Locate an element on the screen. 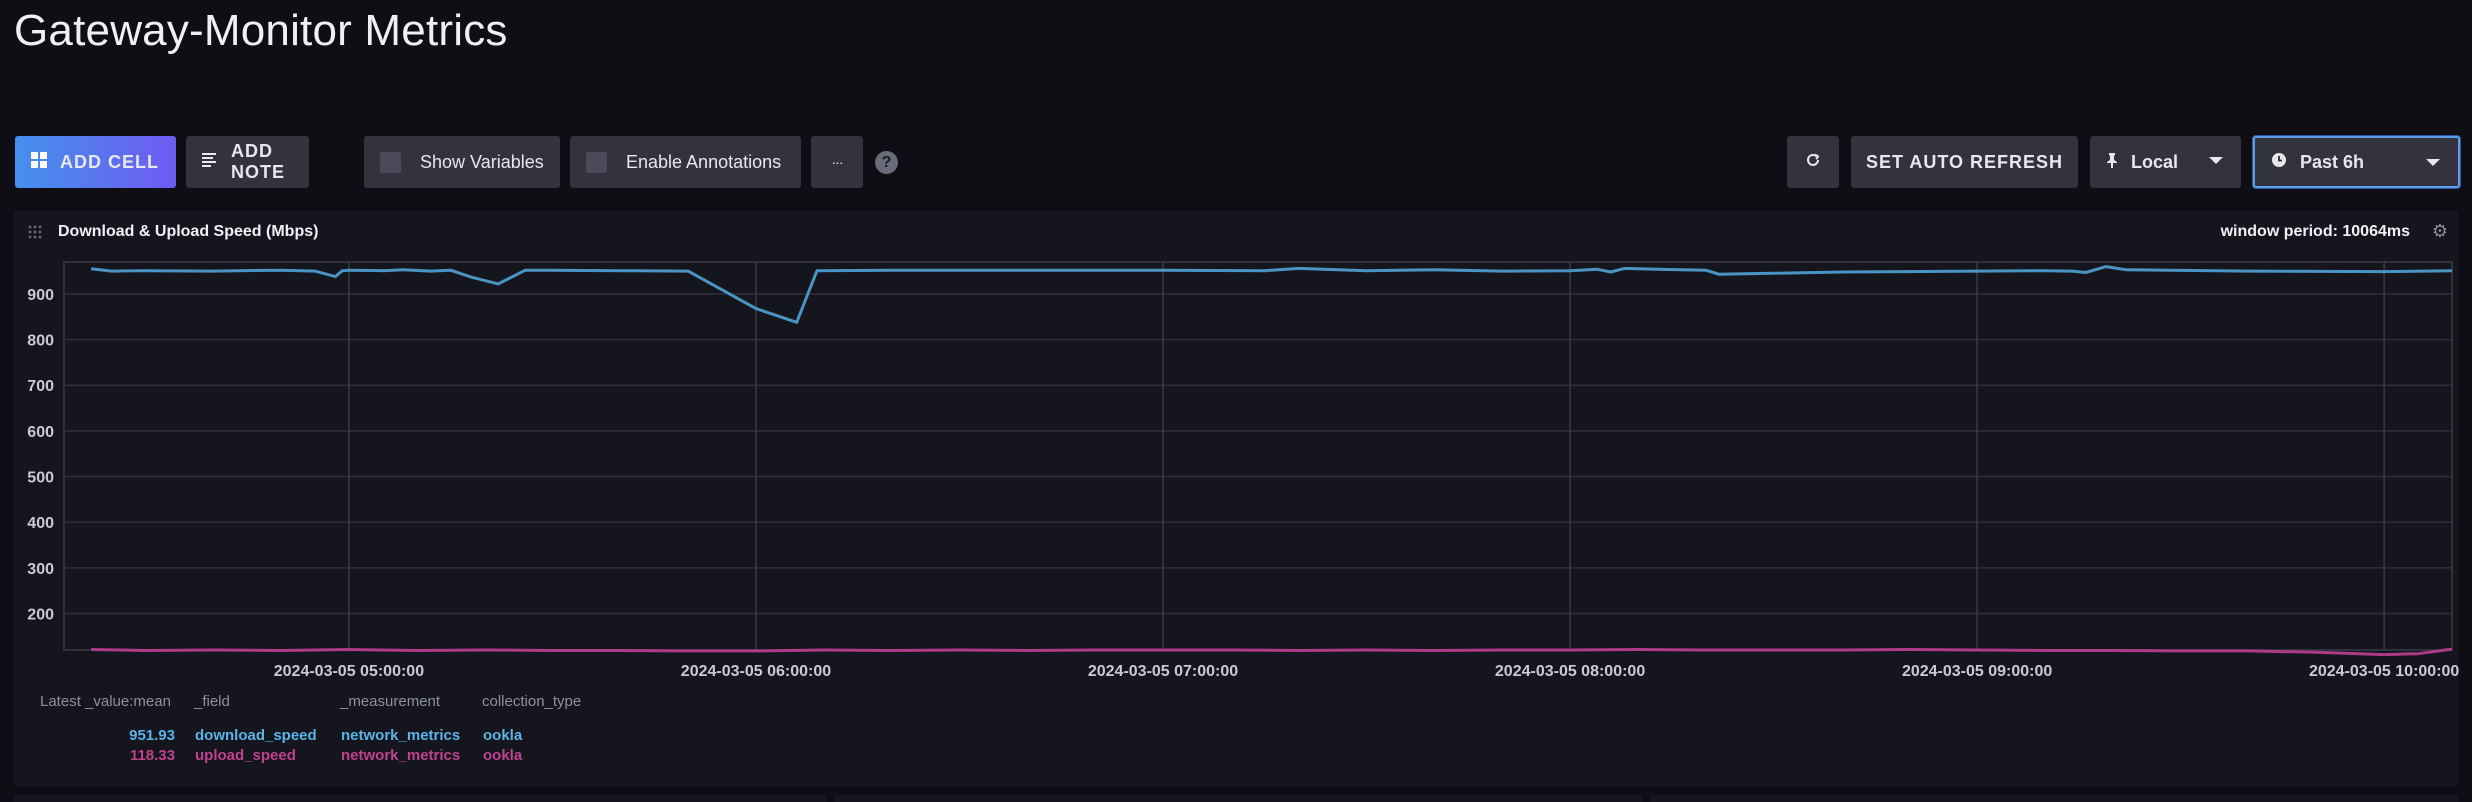  page-title: Gateway-Monitor Metrics is located at coordinates (261, 30).